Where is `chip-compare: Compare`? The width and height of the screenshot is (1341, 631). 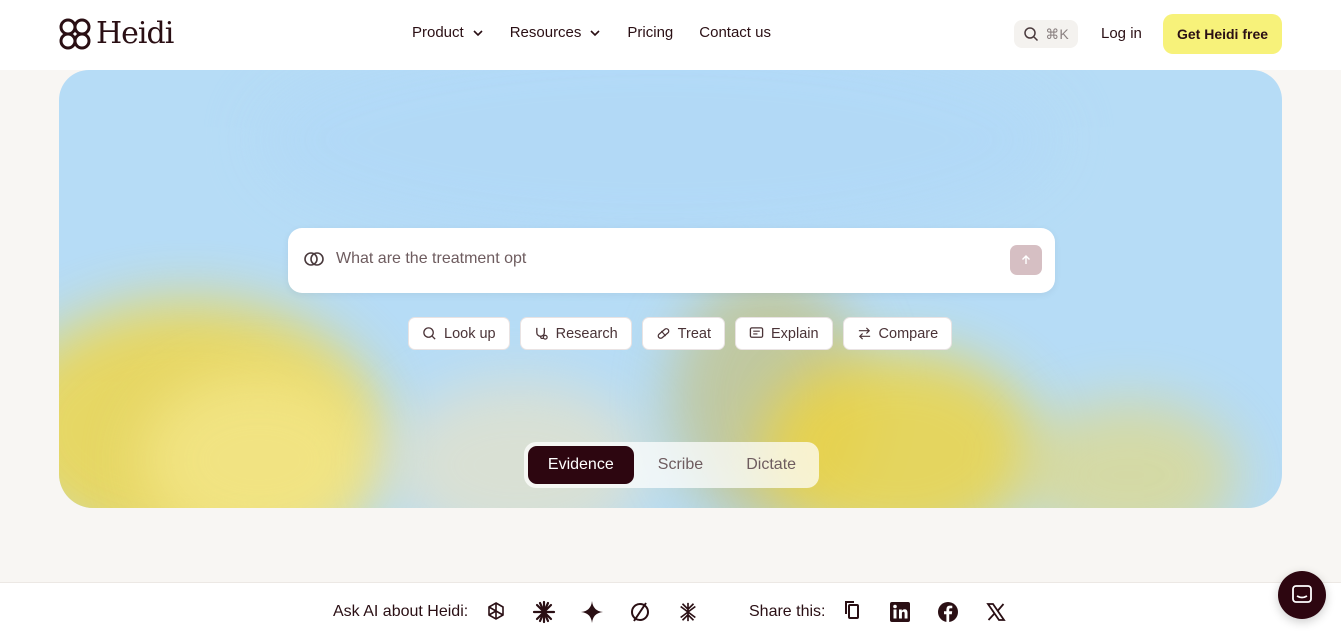 chip-compare: Compare is located at coordinates (897, 333).